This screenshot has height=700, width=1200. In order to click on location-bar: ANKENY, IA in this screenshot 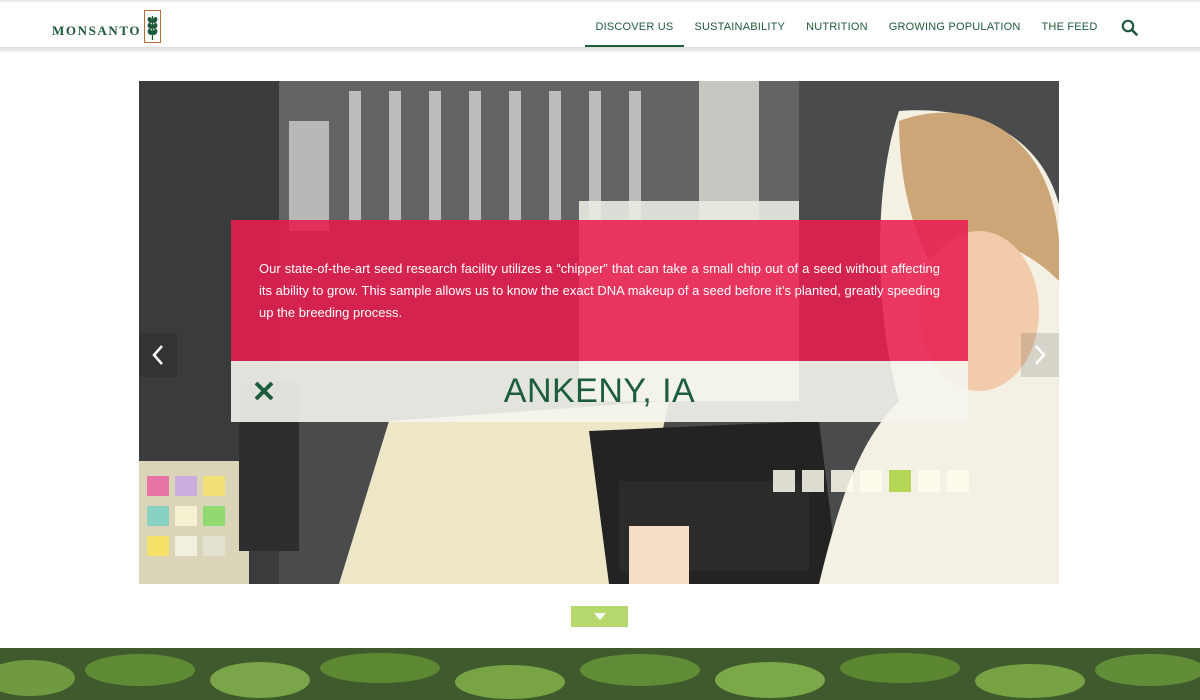, I will do `click(599, 391)`.